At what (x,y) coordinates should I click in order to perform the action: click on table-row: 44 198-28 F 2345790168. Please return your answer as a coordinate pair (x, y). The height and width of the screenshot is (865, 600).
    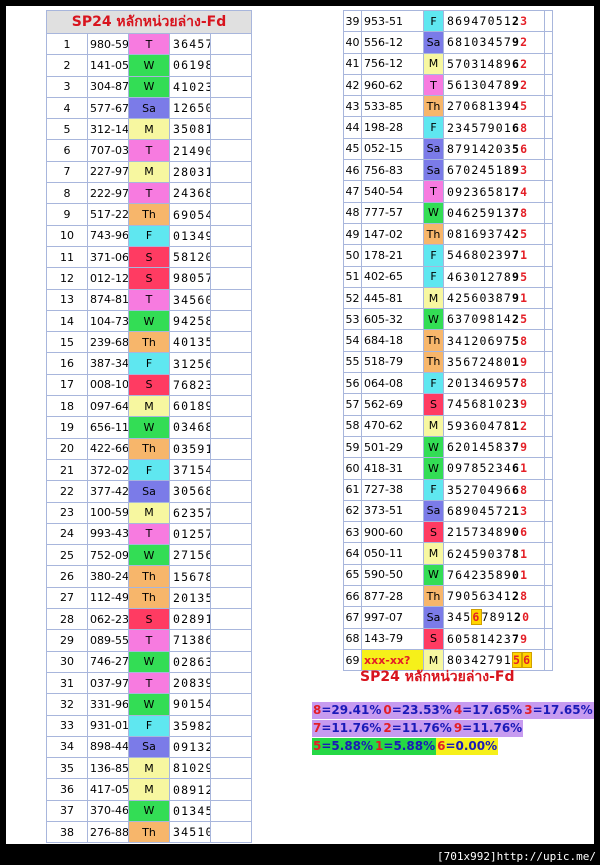
    Looking at the image, I should click on (448, 127).